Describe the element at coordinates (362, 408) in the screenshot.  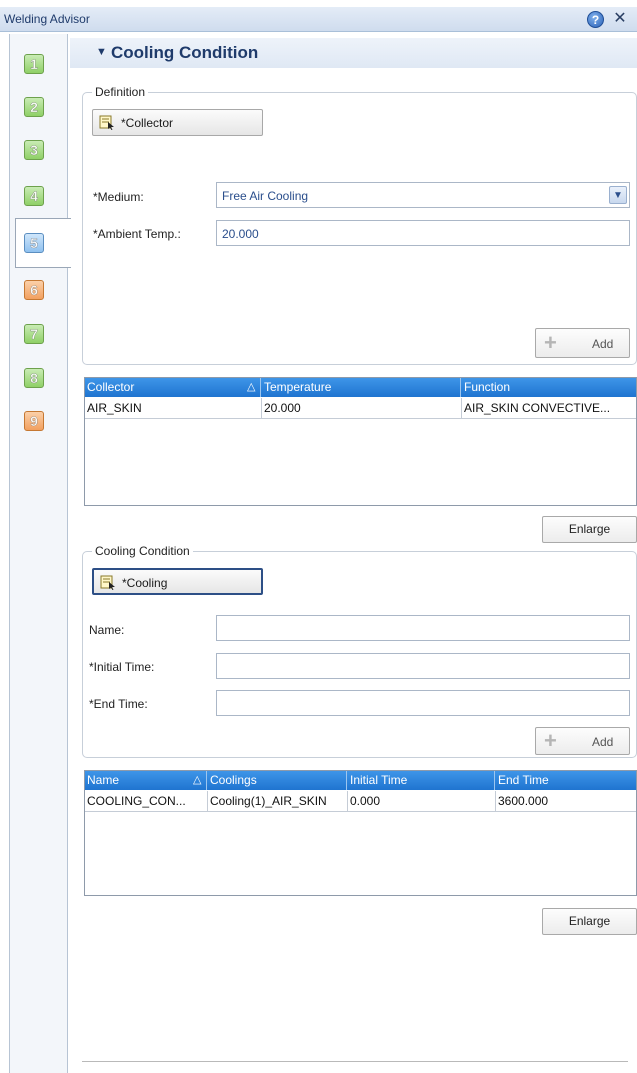
I see `cell-temperature: 20.000` at that location.